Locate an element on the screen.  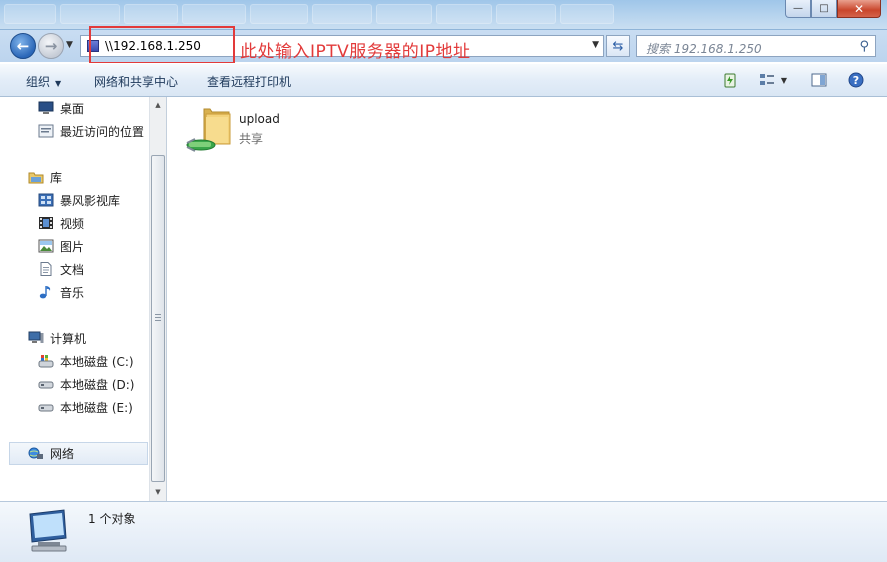
sidebar-item-drive-d: 本地磁盘 (D:) is located at coordinates (86, 384).